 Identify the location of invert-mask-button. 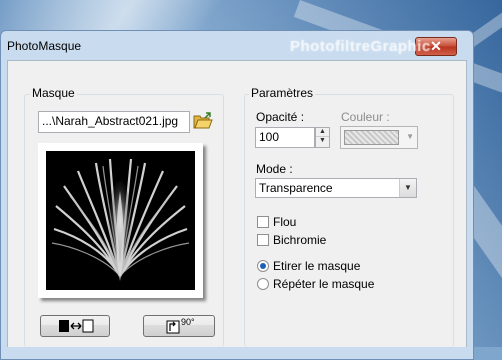
(75, 326).